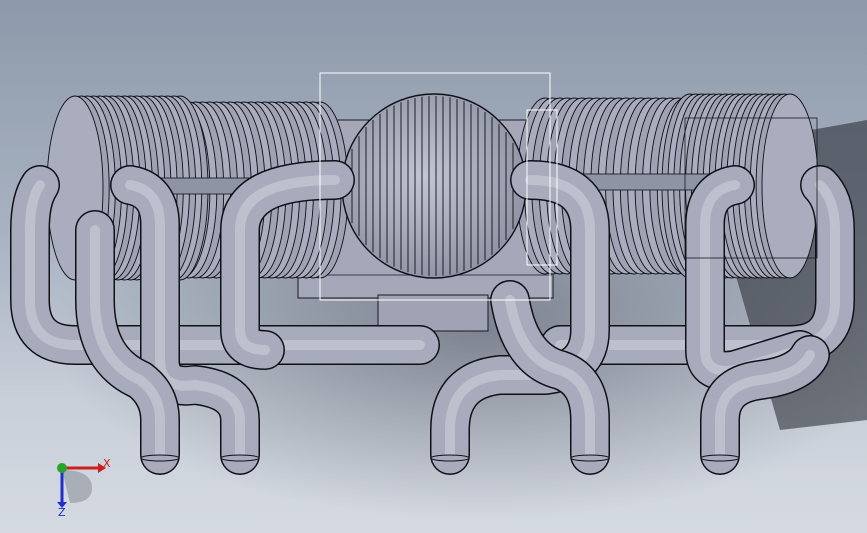 This screenshot has height=533, width=867. I want to click on x-axis-label: X, so click(107, 463).